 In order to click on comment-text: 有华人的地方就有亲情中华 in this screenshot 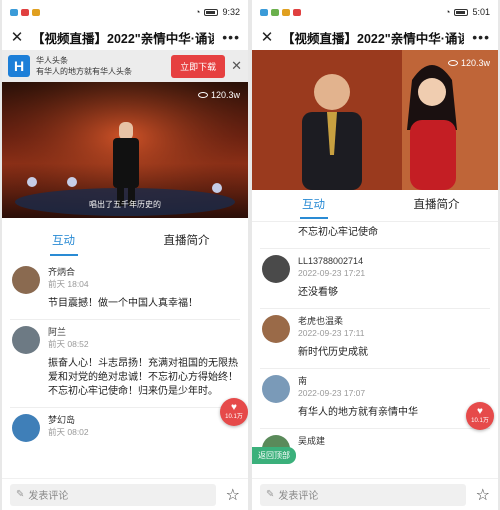, I will do `click(358, 412)`.